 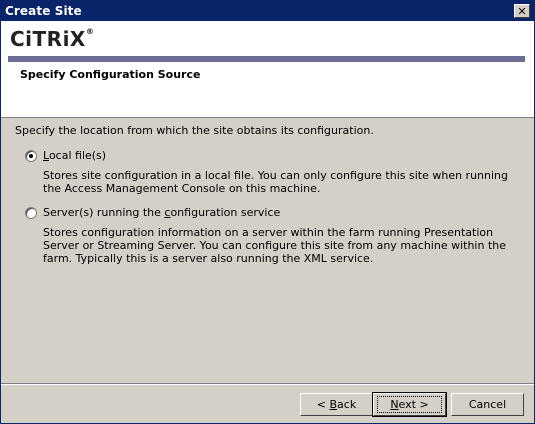 What do you see at coordinates (74, 155) in the screenshot?
I see `local-files-label: Local file(s)` at bounding box center [74, 155].